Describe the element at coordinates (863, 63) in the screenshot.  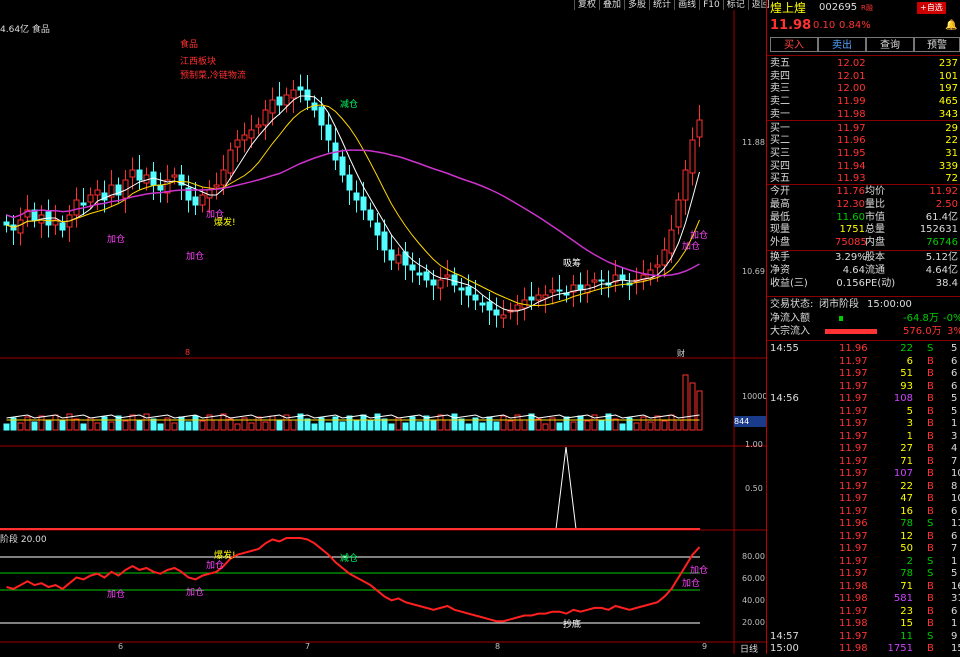
I see `orderbook-row: 卖五 12.02 237` at that location.